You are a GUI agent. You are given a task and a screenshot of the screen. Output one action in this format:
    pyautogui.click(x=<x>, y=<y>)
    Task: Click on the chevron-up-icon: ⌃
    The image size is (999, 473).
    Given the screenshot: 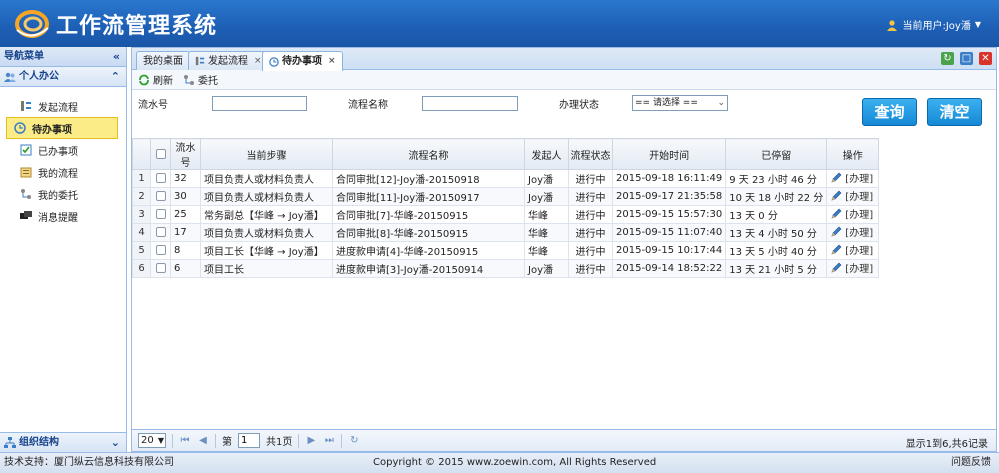 What is the action you would take?
    pyautogui.click(x=115, y=77)
    